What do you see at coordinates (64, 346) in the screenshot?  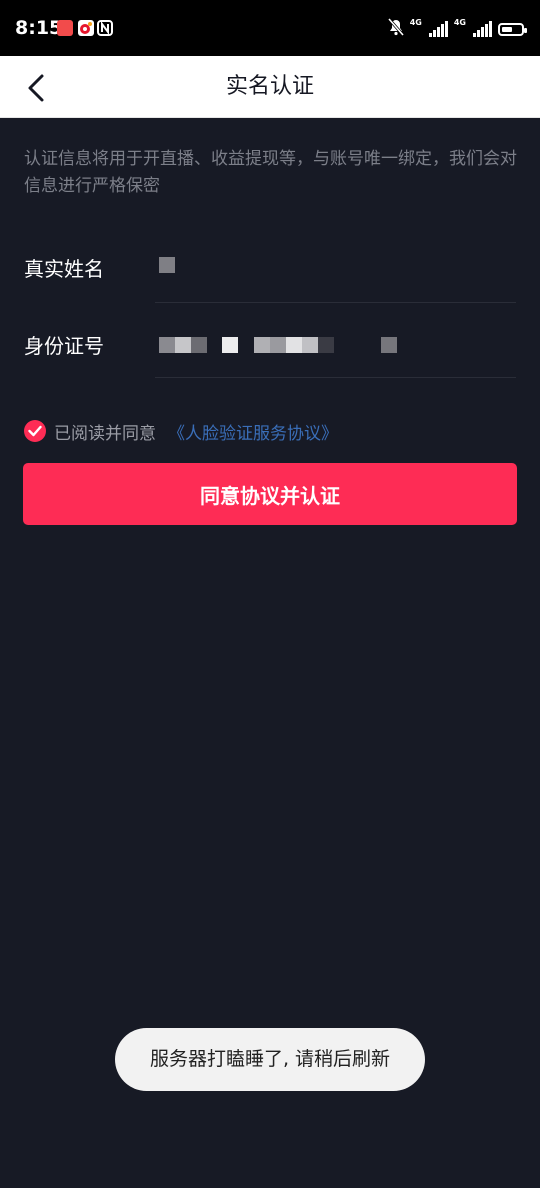 I see `id-label: 身份证号` at bounding box center [64, 346].